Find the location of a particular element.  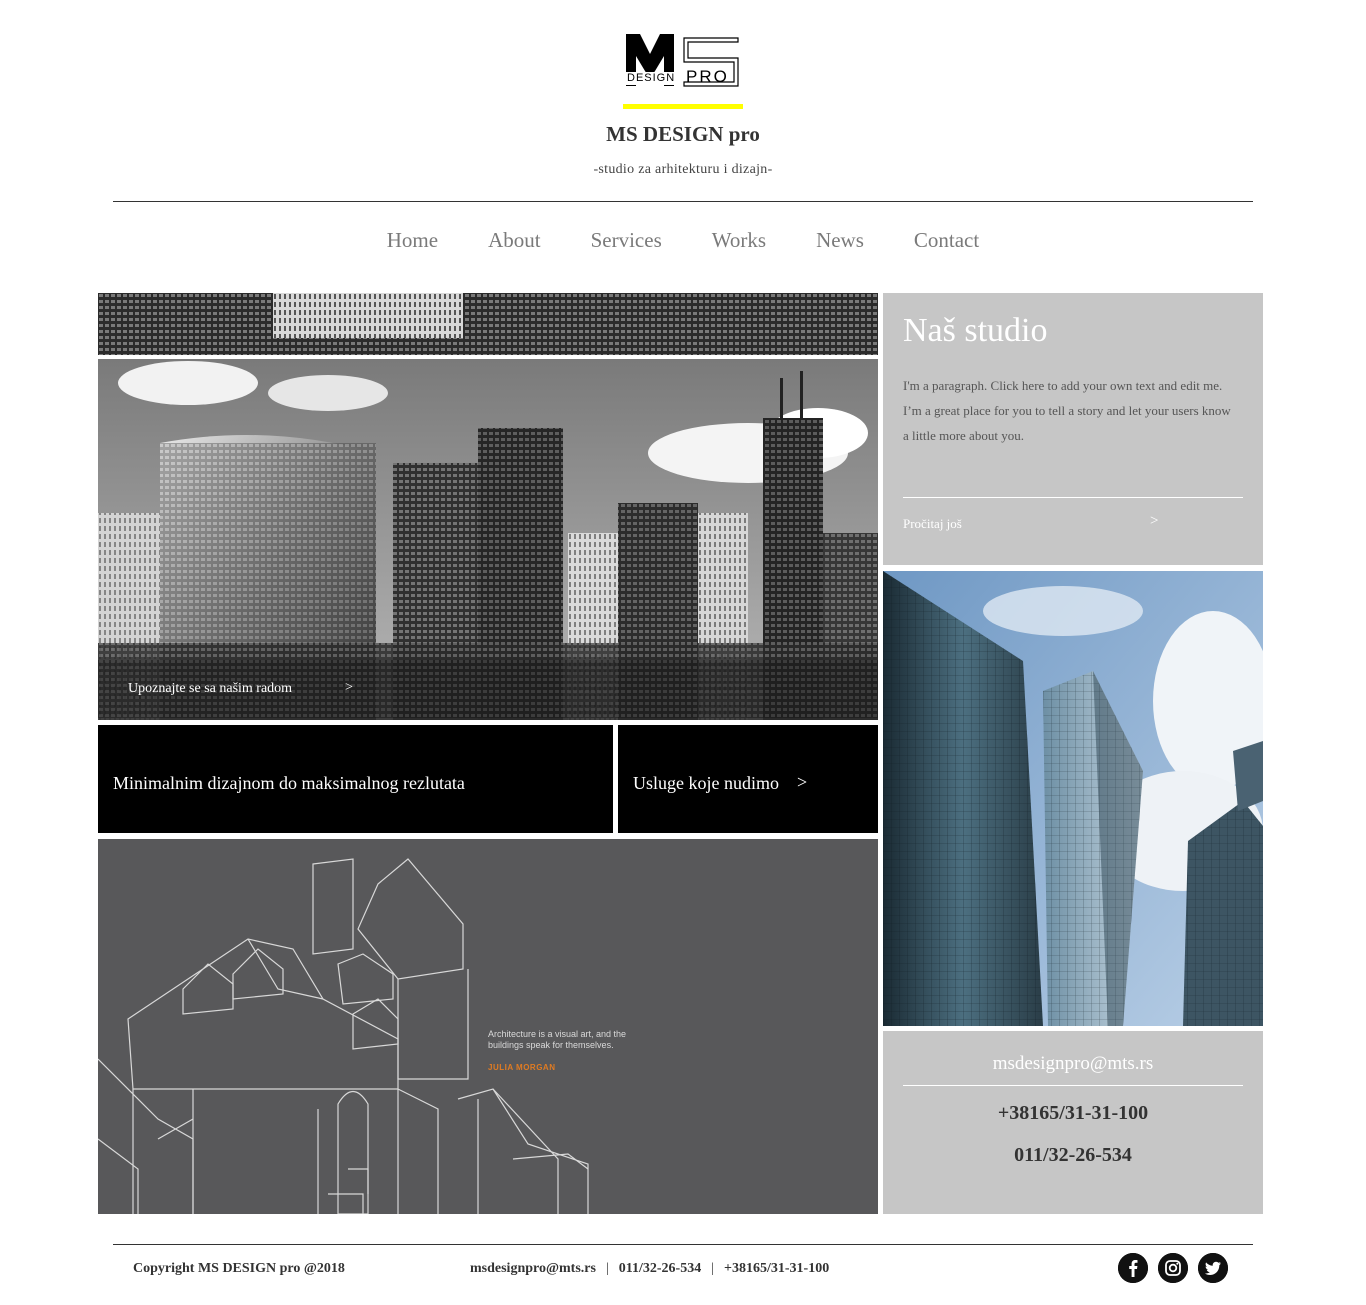

twitter-icon-graphic is located at coordinates (1213, 1268).